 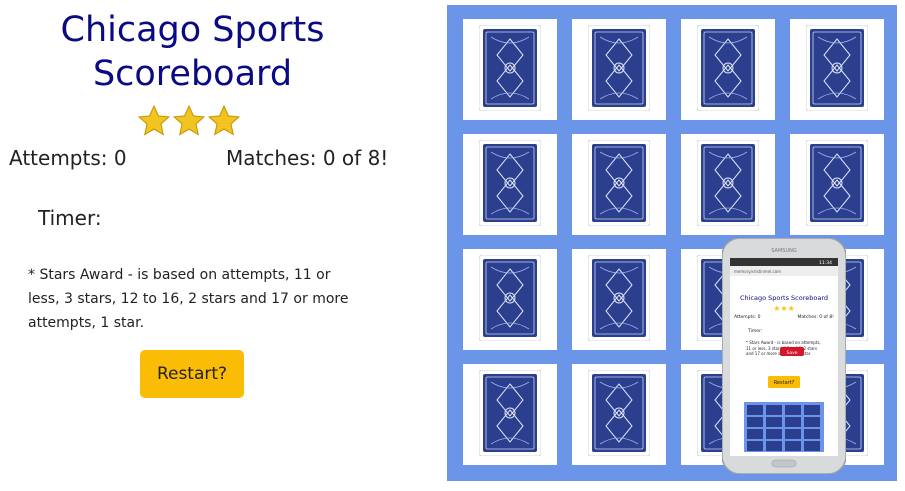 What do you see at coordinates (192, 52) in the screenshot?
I see `page-title: Chicago Sports Scoreboard` at bounding box center [192, 52].